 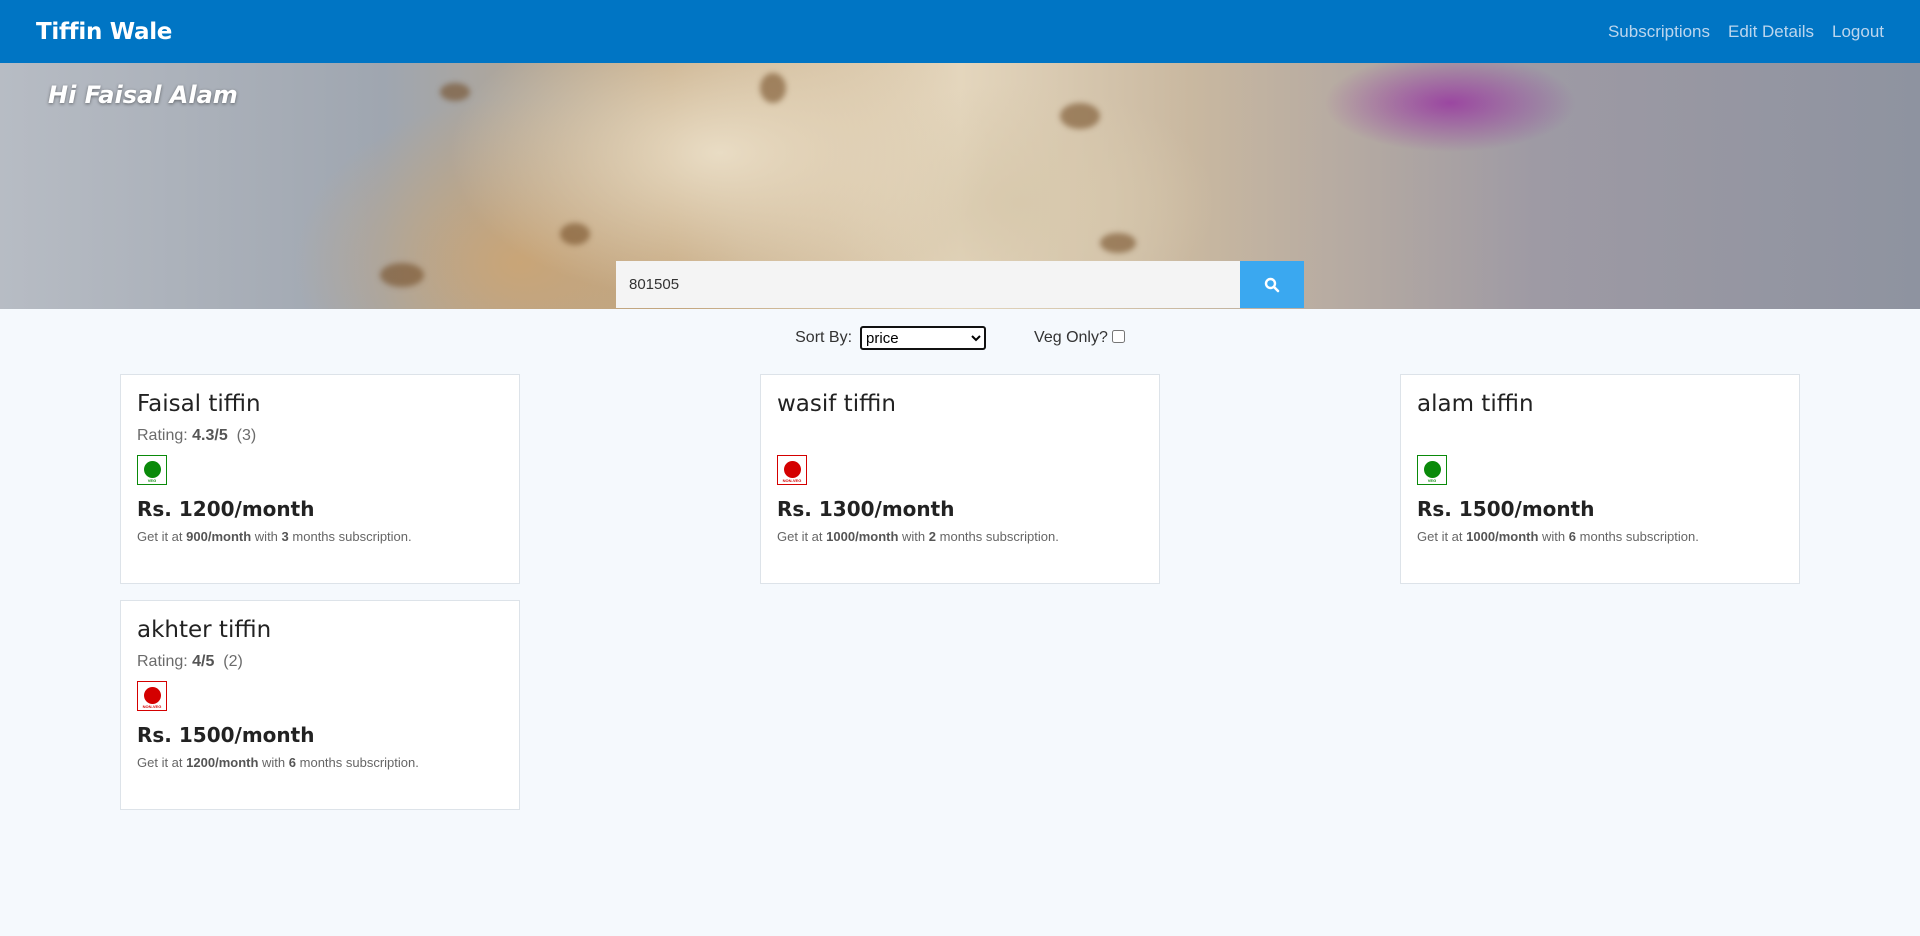 I want to click on nav-links: Subscriptions Edit Details Logout, so click(x=1746, y=32).